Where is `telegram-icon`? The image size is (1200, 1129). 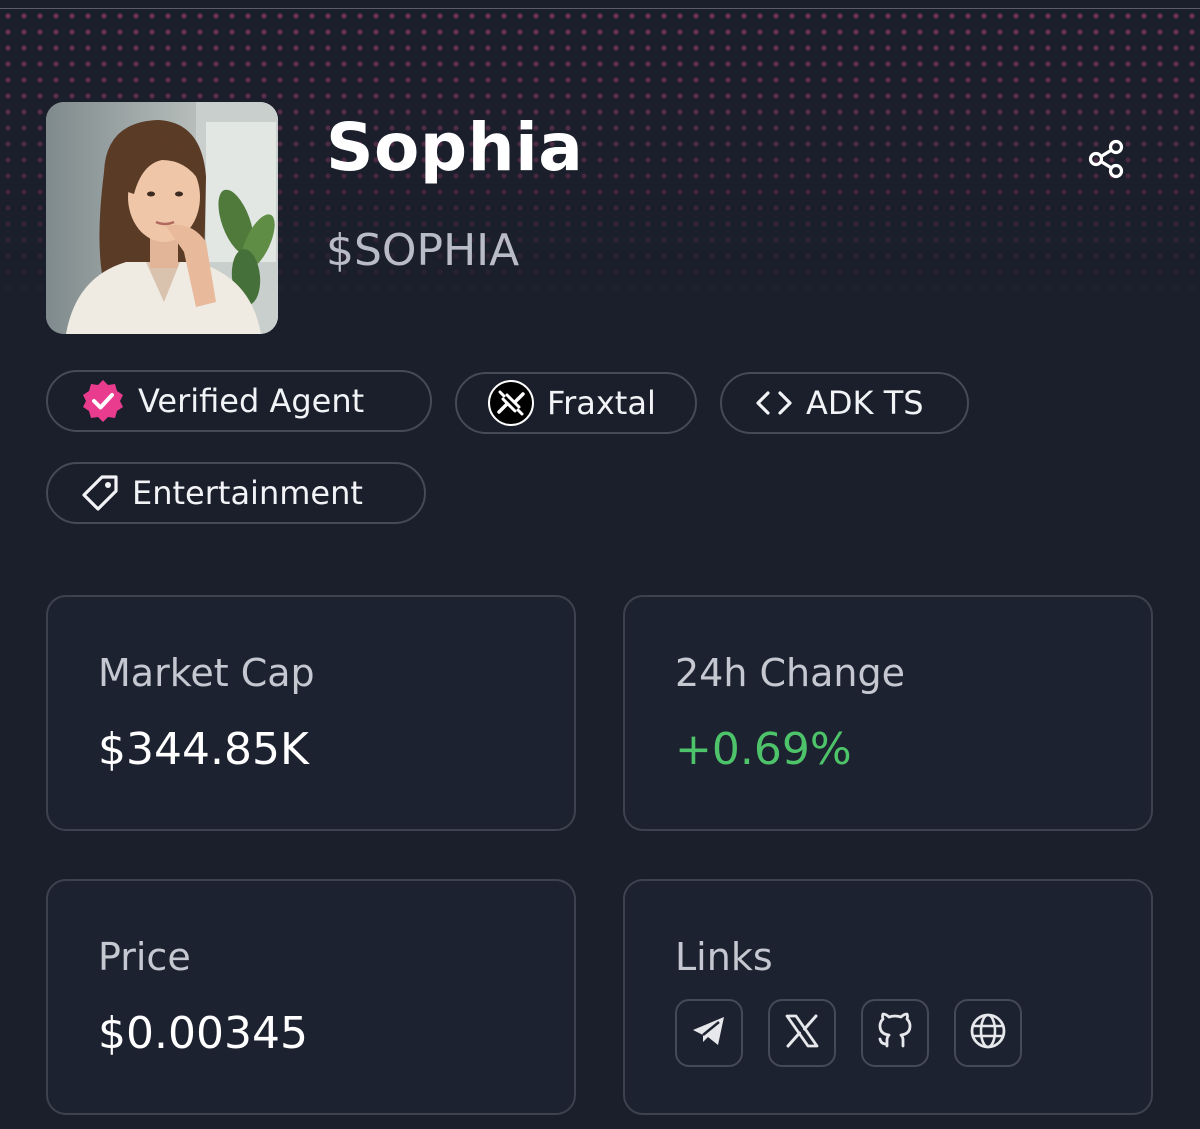 telegram-icon is located at coordinates (709, 1033).